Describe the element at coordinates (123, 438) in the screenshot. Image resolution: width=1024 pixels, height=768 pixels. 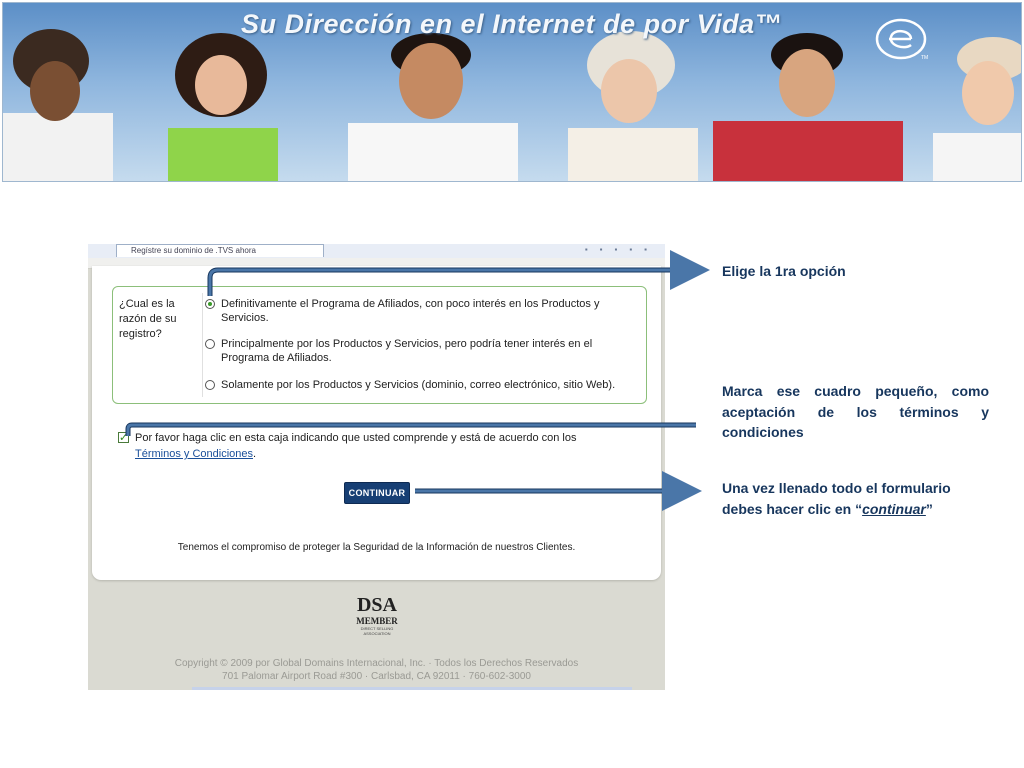
I see `terms-checkbox` at that location.